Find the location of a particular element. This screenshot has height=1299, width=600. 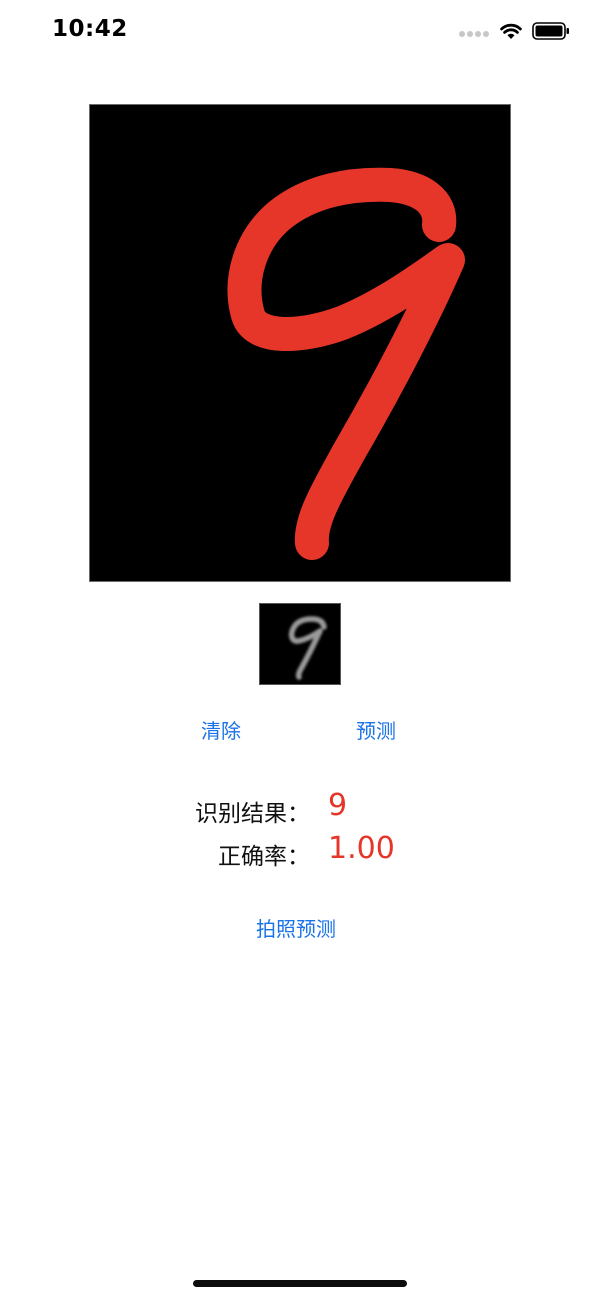

handwritten-nine-icon is located at coordinates (346, 363).